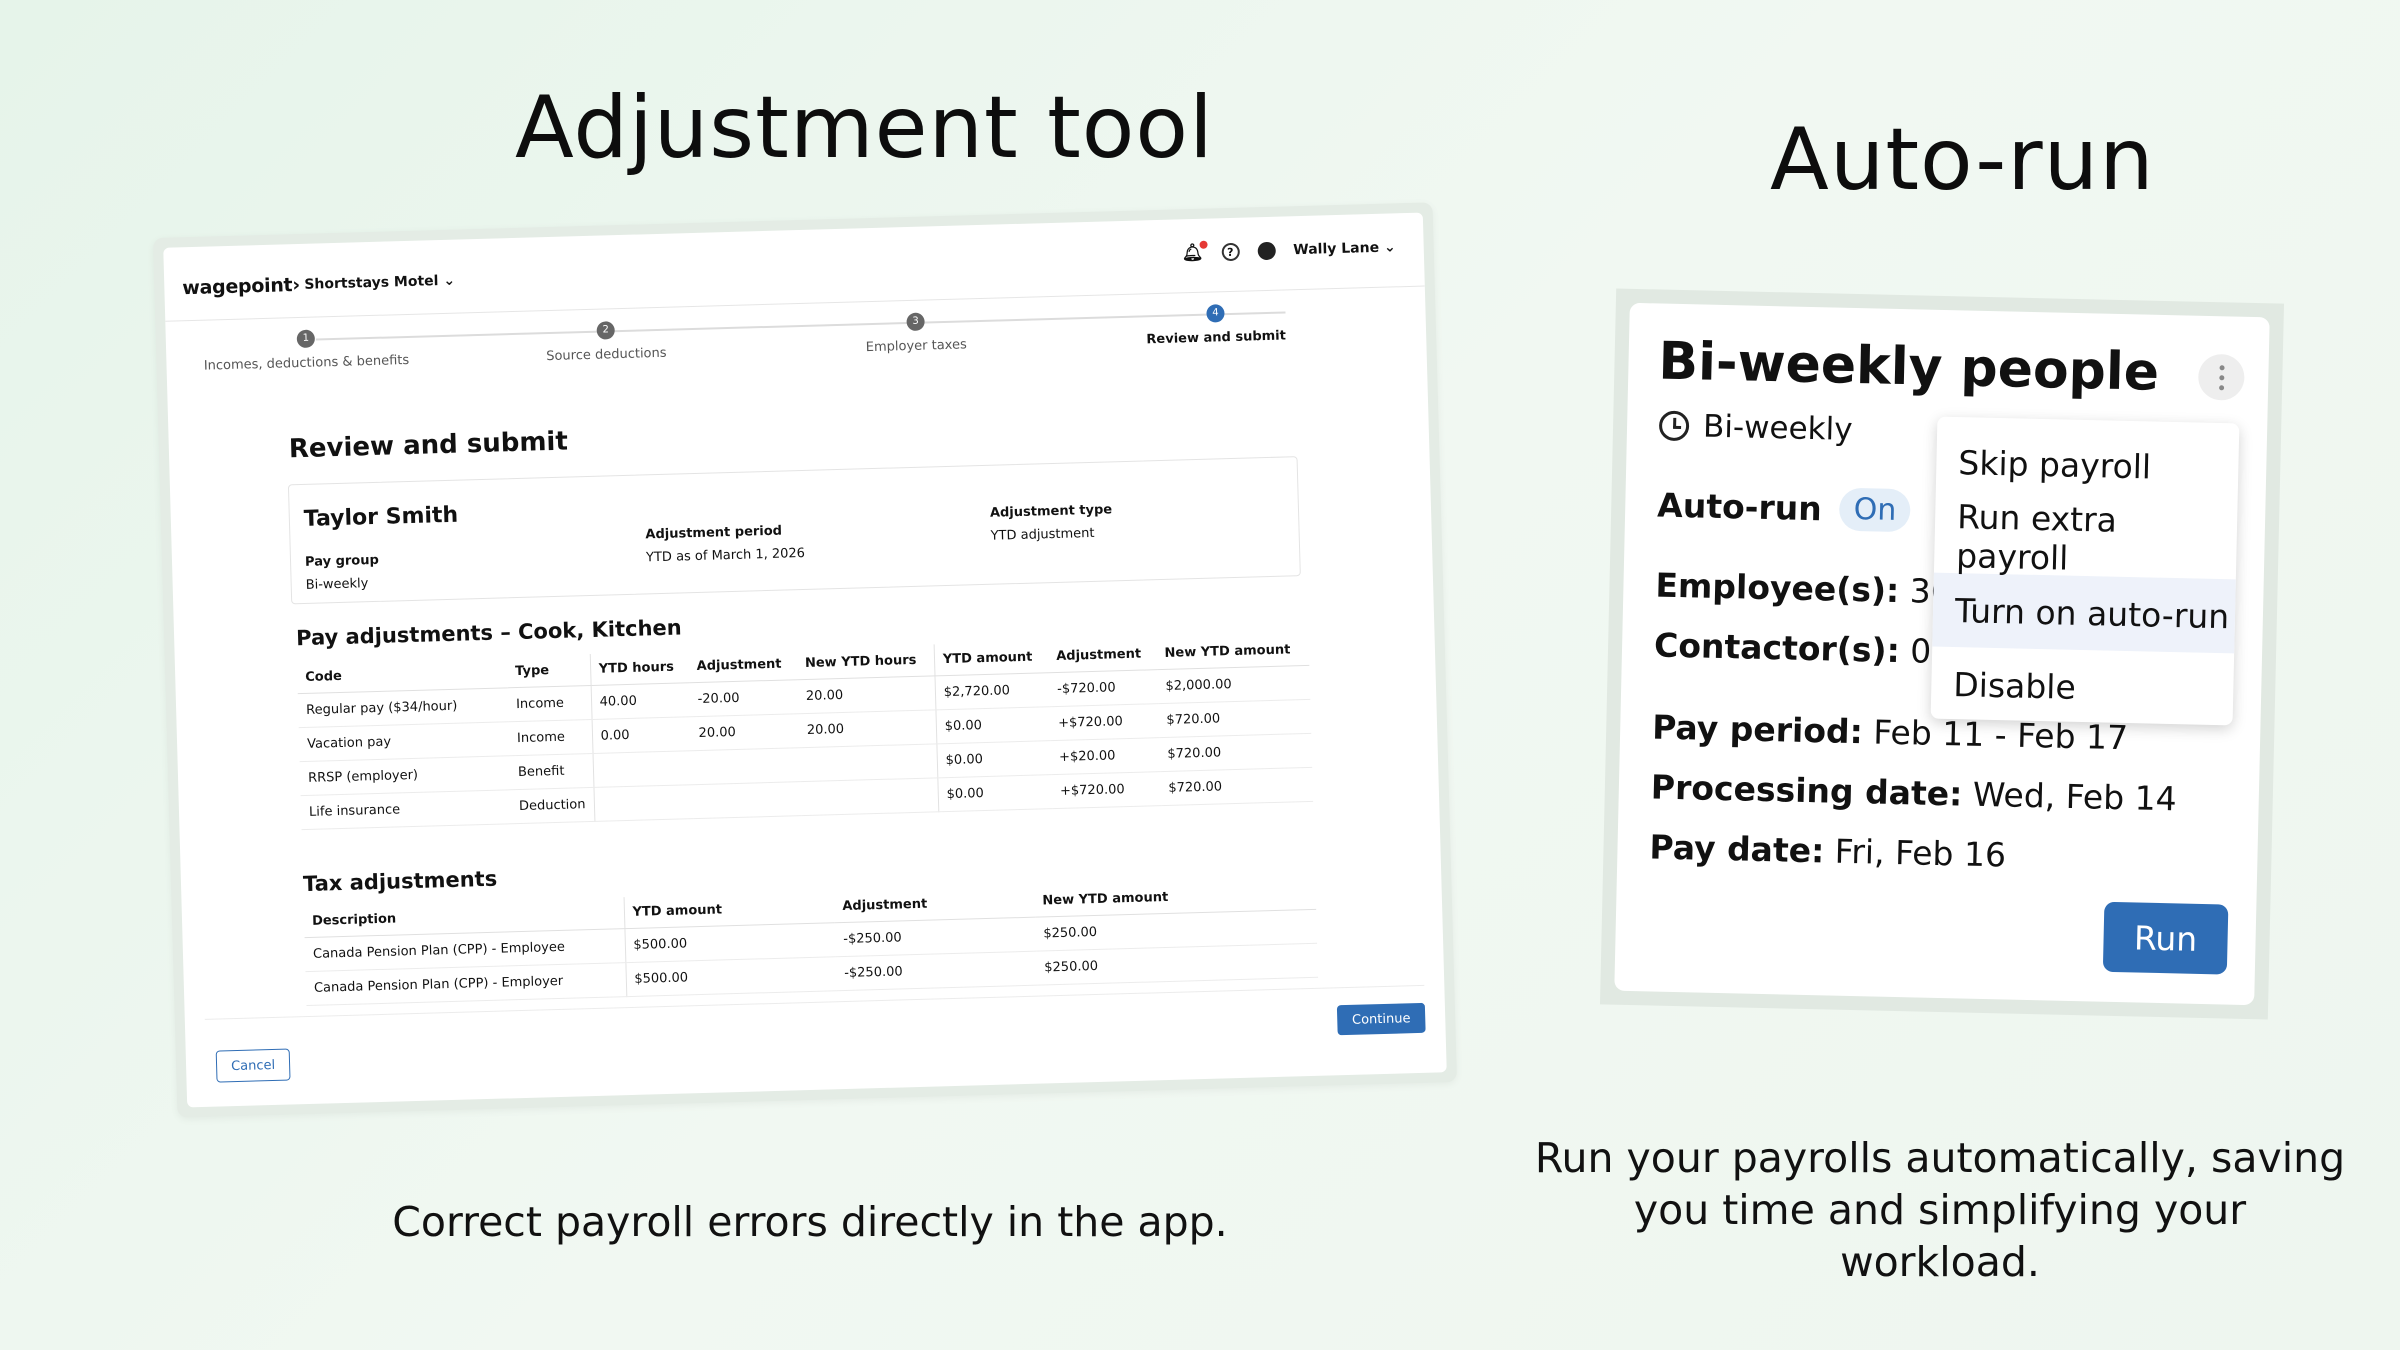  What do you see at coordinates (2165, 938) in the screenshot?
I see `run-button: Run` at bounding box center [2165, 938].